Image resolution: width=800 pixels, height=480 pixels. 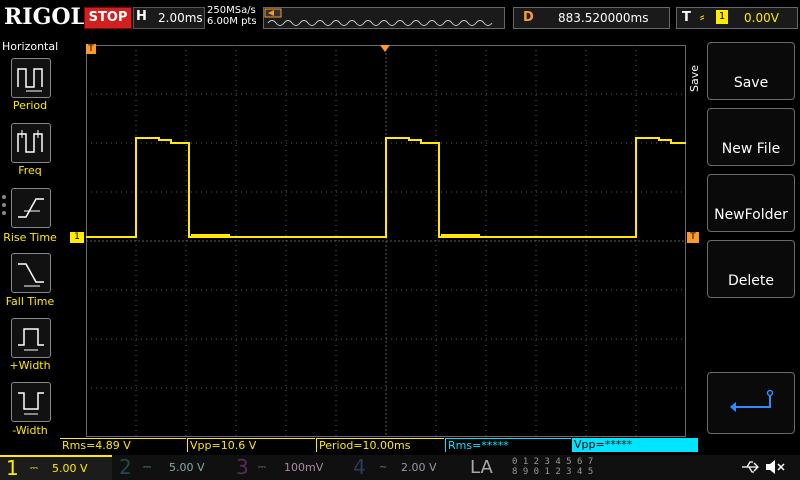 What do you see at coordinates (30, 46) in the screenshot?
I see `measure-menu-title: Horizontal` at bounding box center [30, 46].